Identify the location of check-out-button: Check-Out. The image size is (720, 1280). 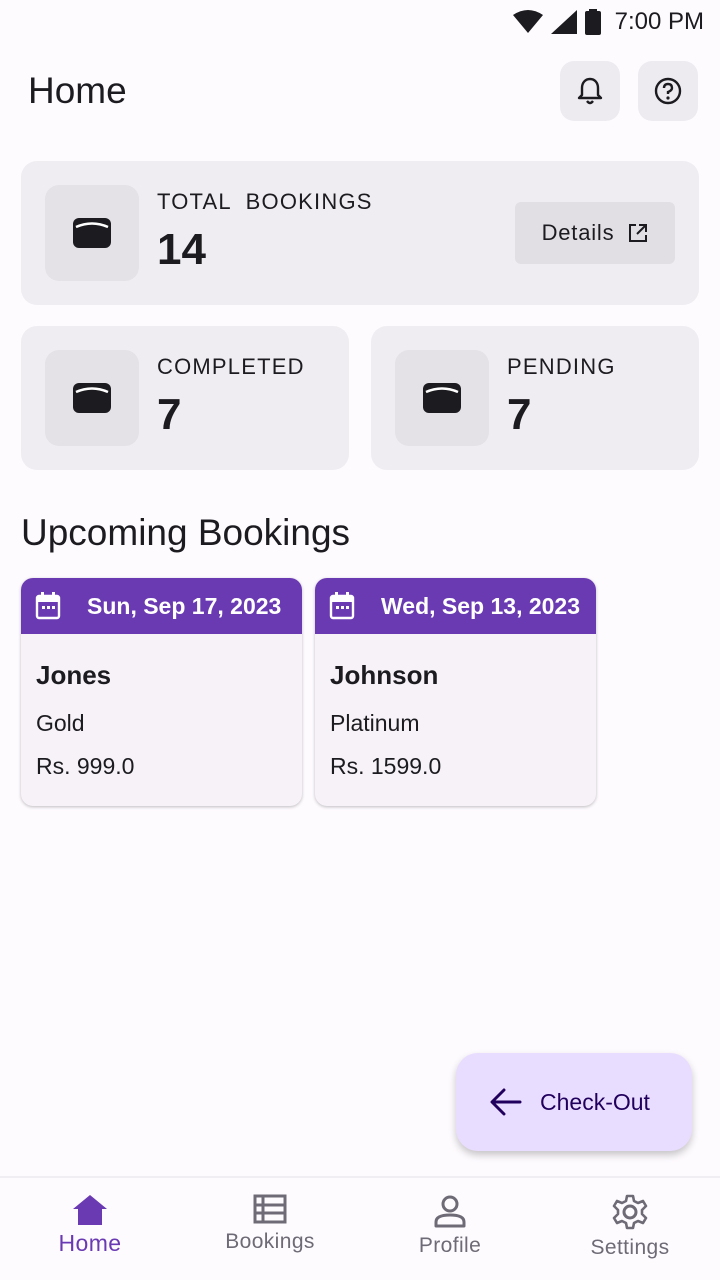
(574, 1102).